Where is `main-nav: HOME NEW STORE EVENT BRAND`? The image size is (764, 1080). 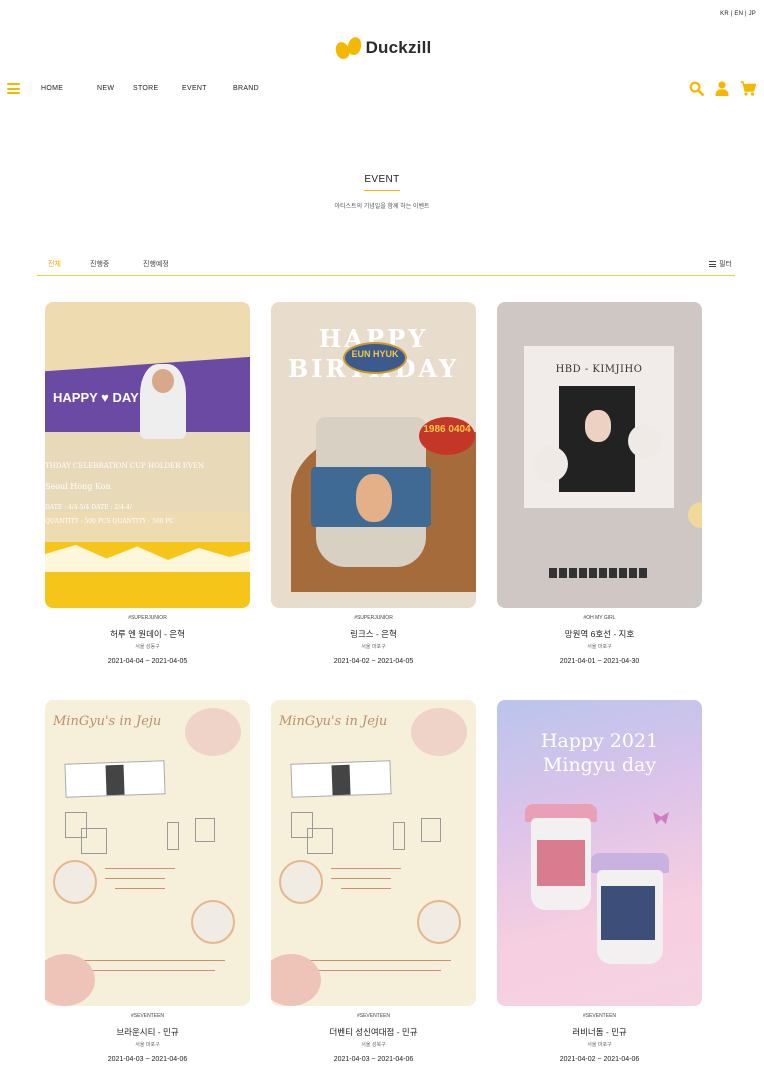
main-nav: HOME NEW STORE EVENT BRAND is located at coordinates (382, 90).